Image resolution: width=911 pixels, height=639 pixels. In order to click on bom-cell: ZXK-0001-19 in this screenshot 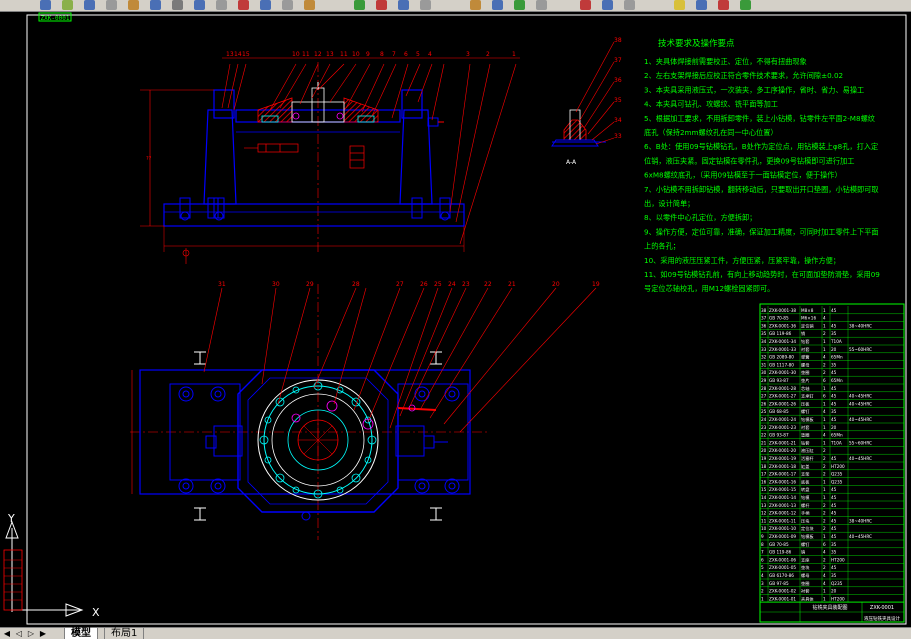, I will do `click(782, 458)`.